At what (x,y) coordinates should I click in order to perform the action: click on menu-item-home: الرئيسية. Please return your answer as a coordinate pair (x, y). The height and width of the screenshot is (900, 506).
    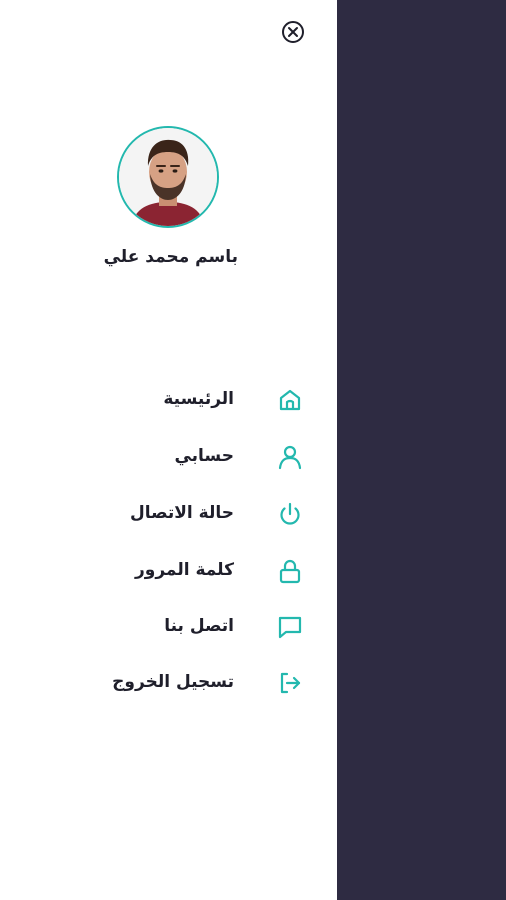
    Looking at the image, I should click on (200, 400).